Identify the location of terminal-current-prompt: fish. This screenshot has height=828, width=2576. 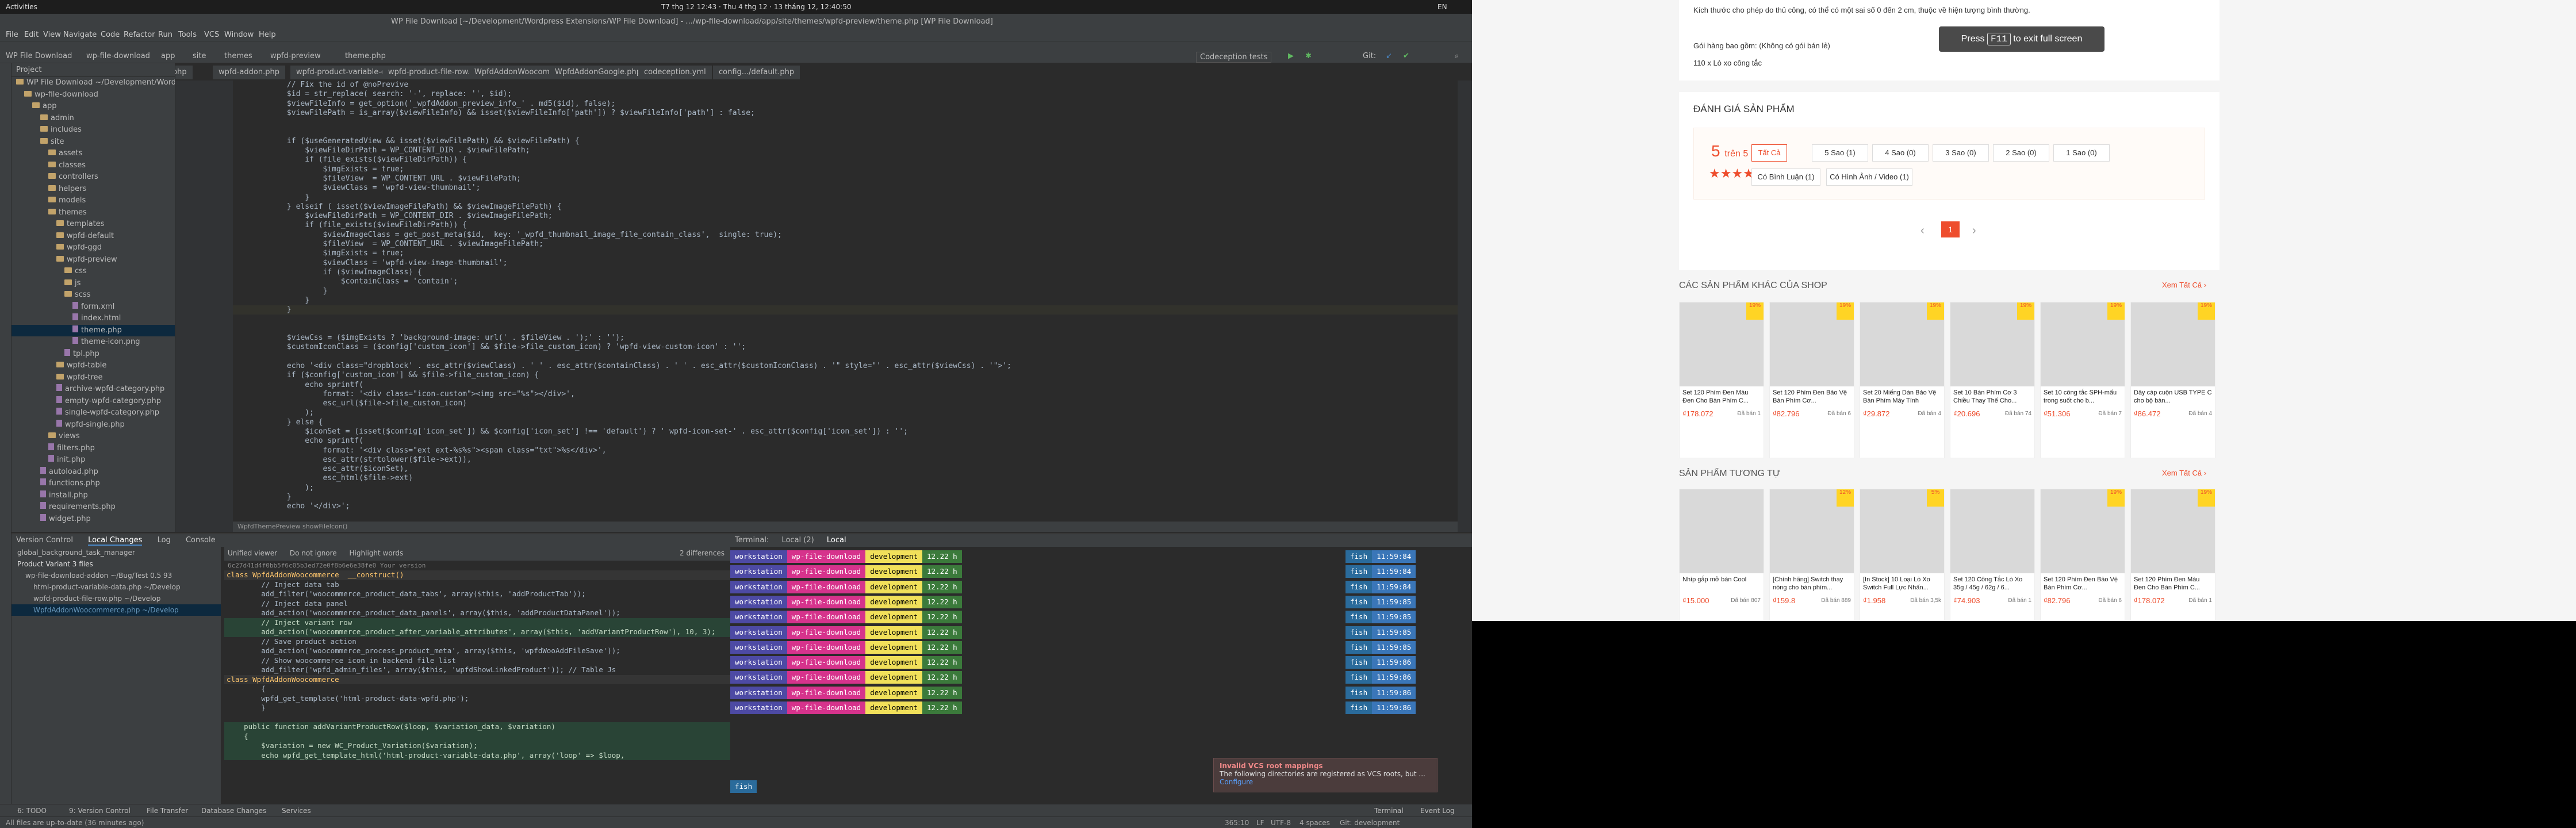
(743, 786).